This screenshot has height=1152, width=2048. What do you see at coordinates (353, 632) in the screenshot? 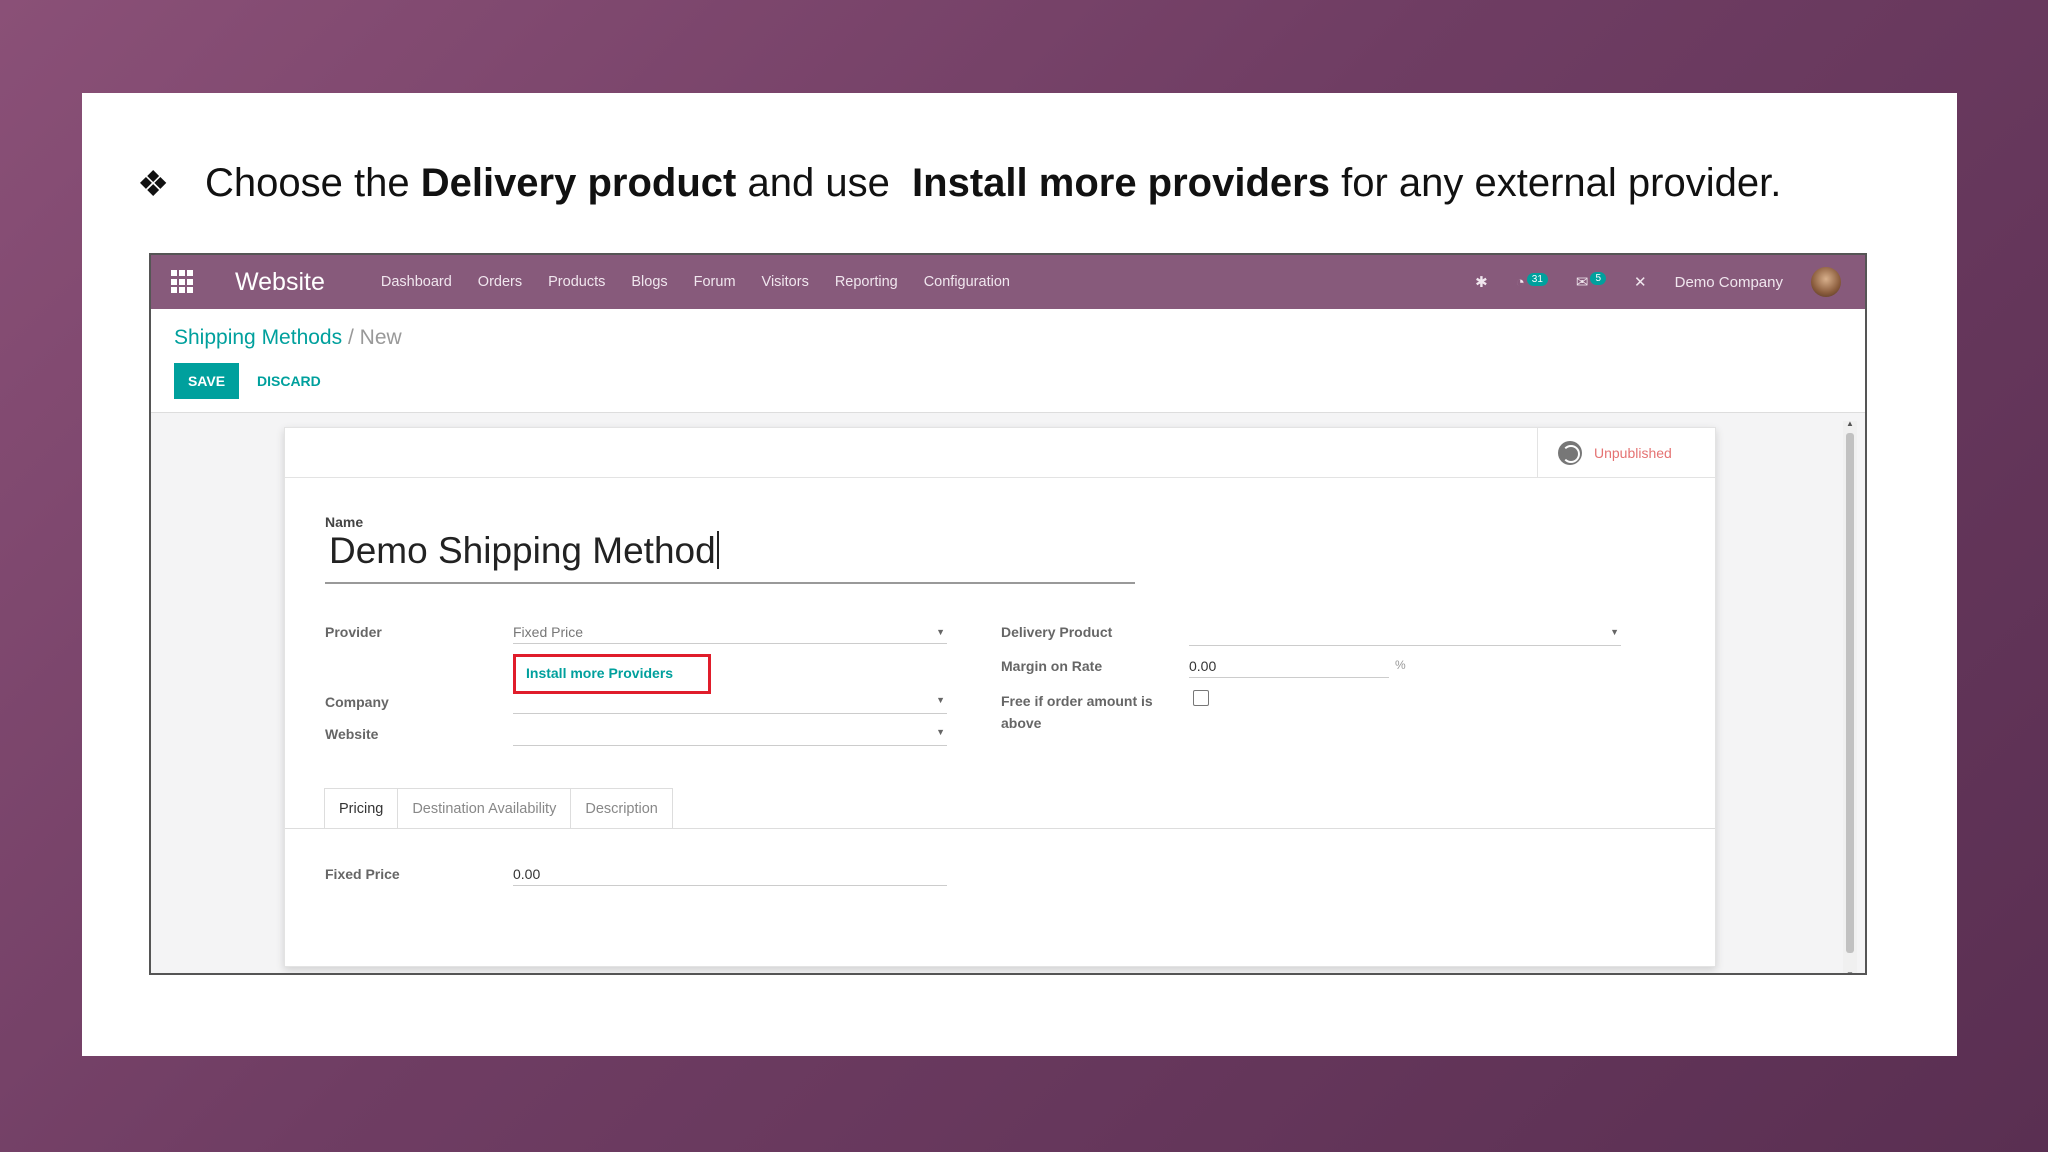
I see `provider-label: Provider` at bounding box center [353, 632].